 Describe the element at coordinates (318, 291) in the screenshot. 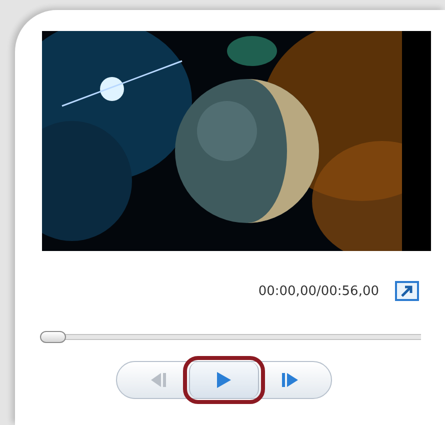

I see `time-display: 00:00,00/00:56,00` at that location.